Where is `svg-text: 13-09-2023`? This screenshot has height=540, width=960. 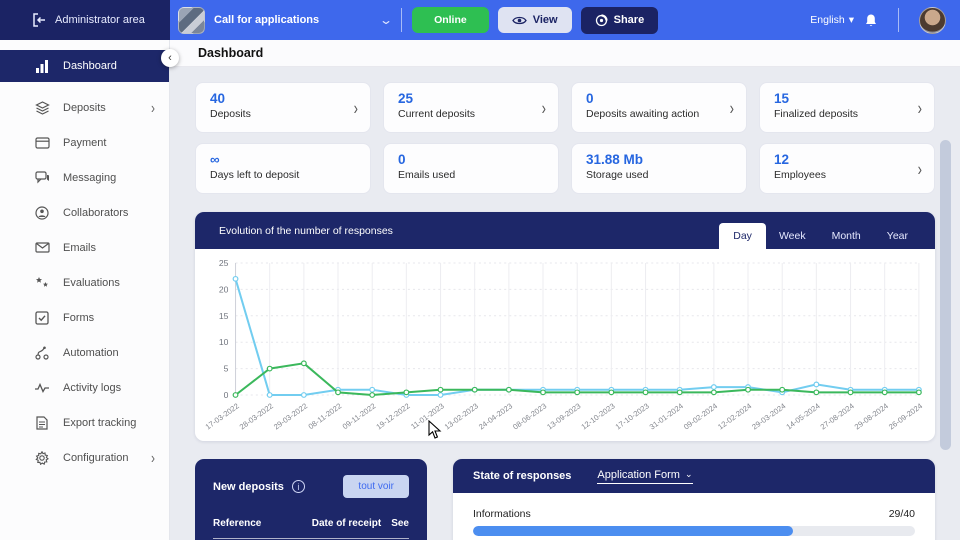
svg-text: 13-09-2023 is located at coordinates (563, 416).